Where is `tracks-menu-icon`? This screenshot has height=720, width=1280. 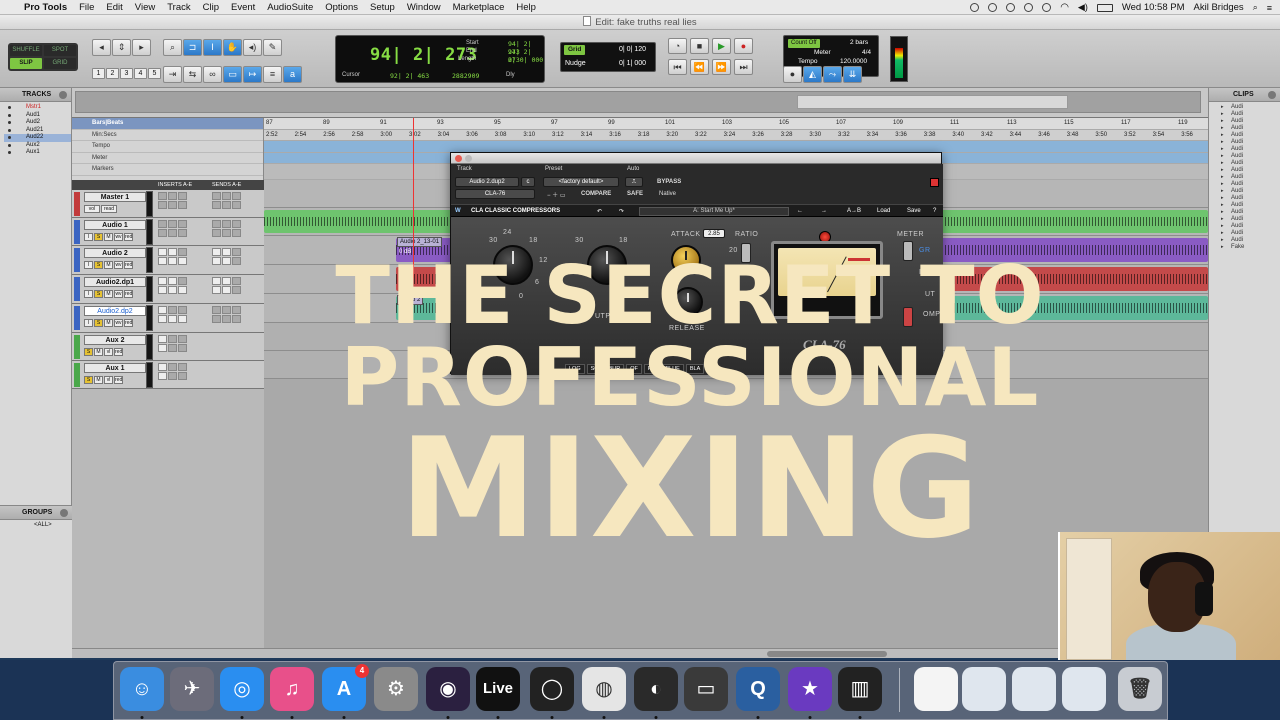
tracks-menu-icon is located at coordinates (63, 95).